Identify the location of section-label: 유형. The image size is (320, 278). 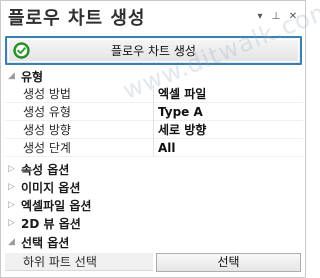
(32, 77).